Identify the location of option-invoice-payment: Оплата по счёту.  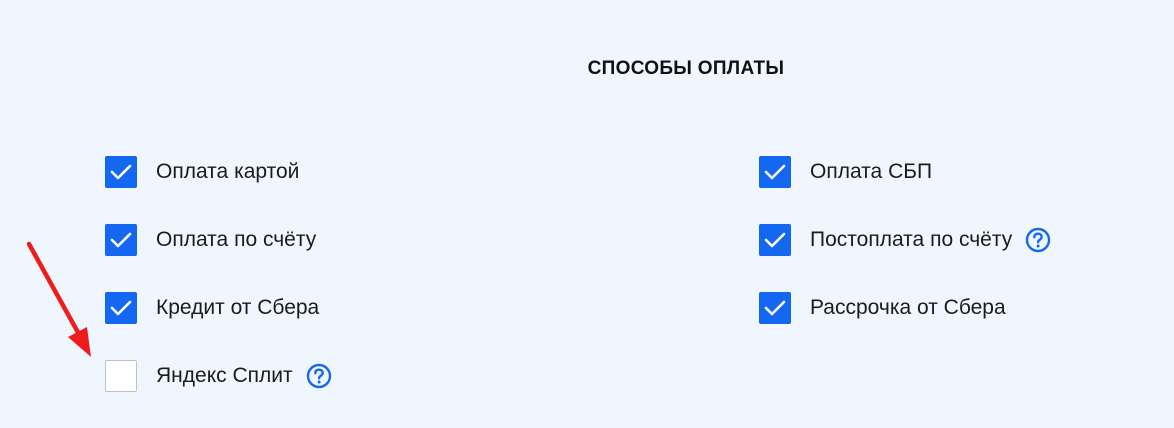
(210, 240).